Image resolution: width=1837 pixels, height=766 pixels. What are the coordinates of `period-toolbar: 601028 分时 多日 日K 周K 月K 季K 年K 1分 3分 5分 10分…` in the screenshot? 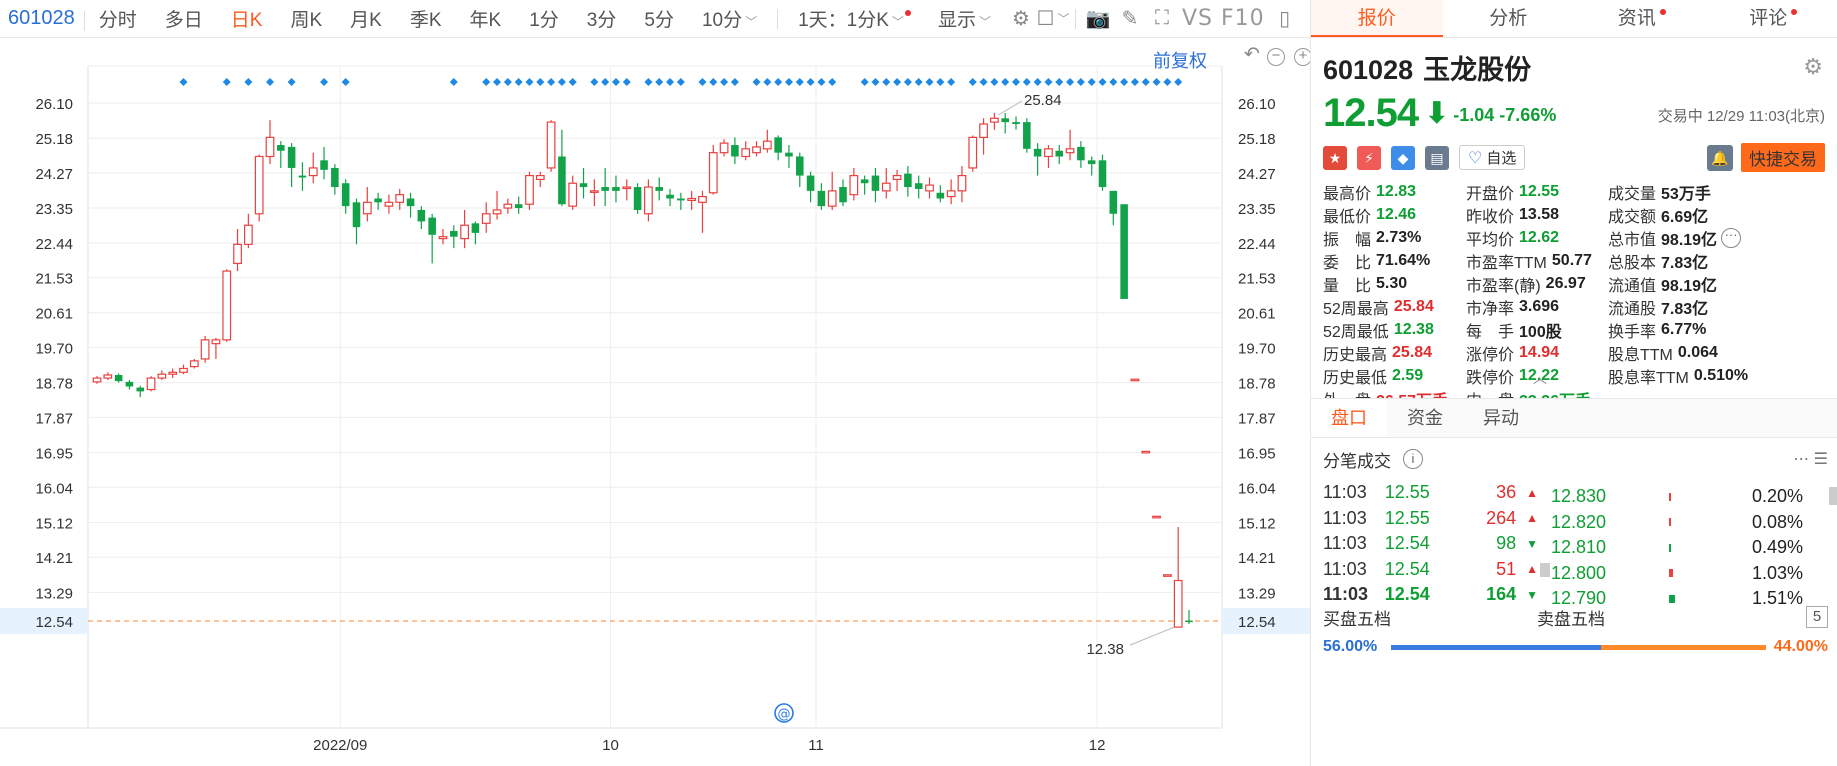 It's located at (655, 19).